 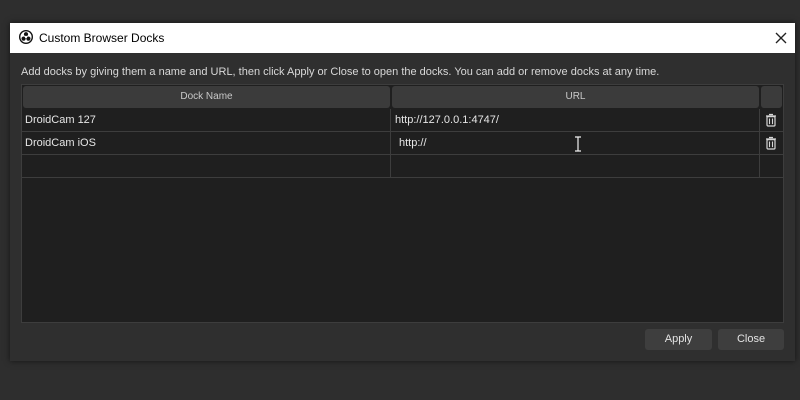 What do you see at coordinates (206, 120) in the screenshot?
I see `dock-name-cell: DroidCam 127` at bounding box center [206, 120].